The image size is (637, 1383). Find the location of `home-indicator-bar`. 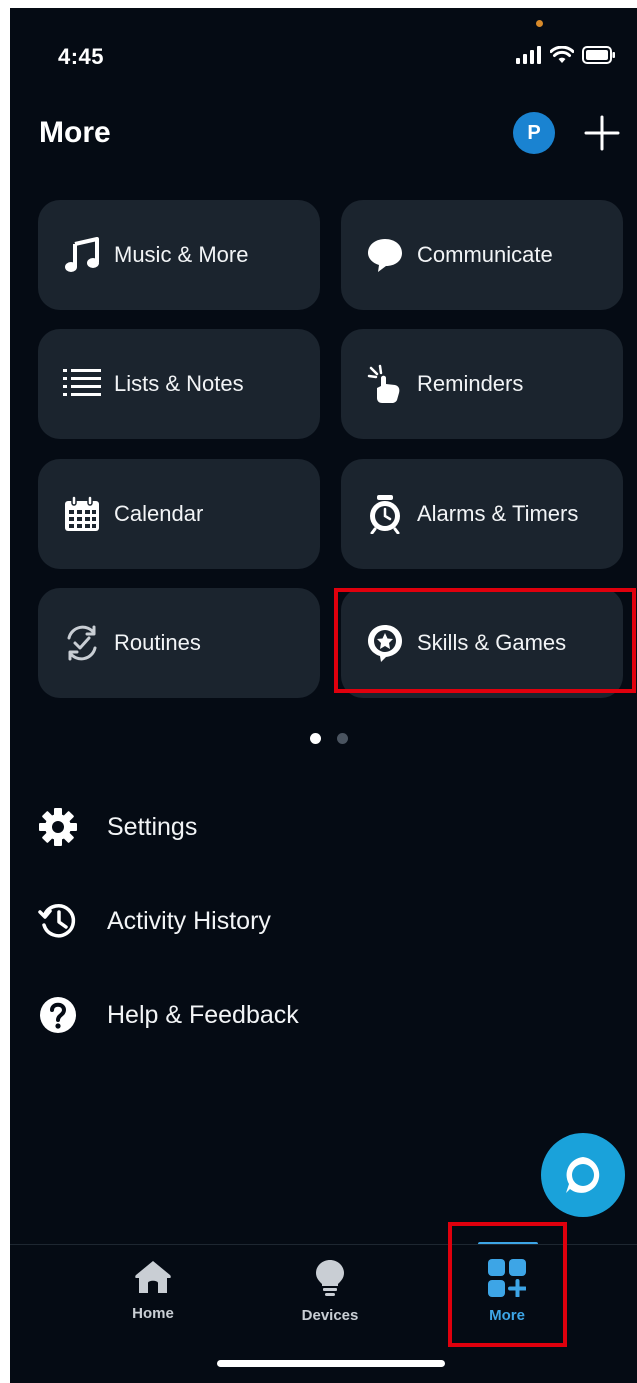

home-indicator-bar is located at coordinates (331, 1363).